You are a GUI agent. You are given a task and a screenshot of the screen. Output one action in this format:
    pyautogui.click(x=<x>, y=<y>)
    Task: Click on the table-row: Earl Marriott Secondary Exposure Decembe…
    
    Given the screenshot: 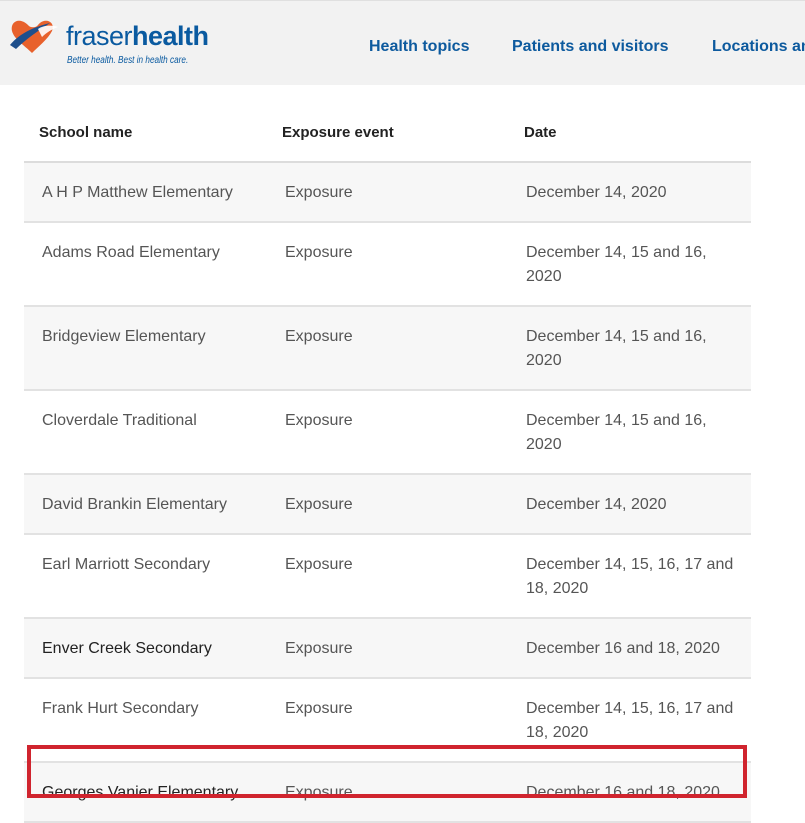 What is the action you would take?
    pyautogui.click(x=387, y=576)
    